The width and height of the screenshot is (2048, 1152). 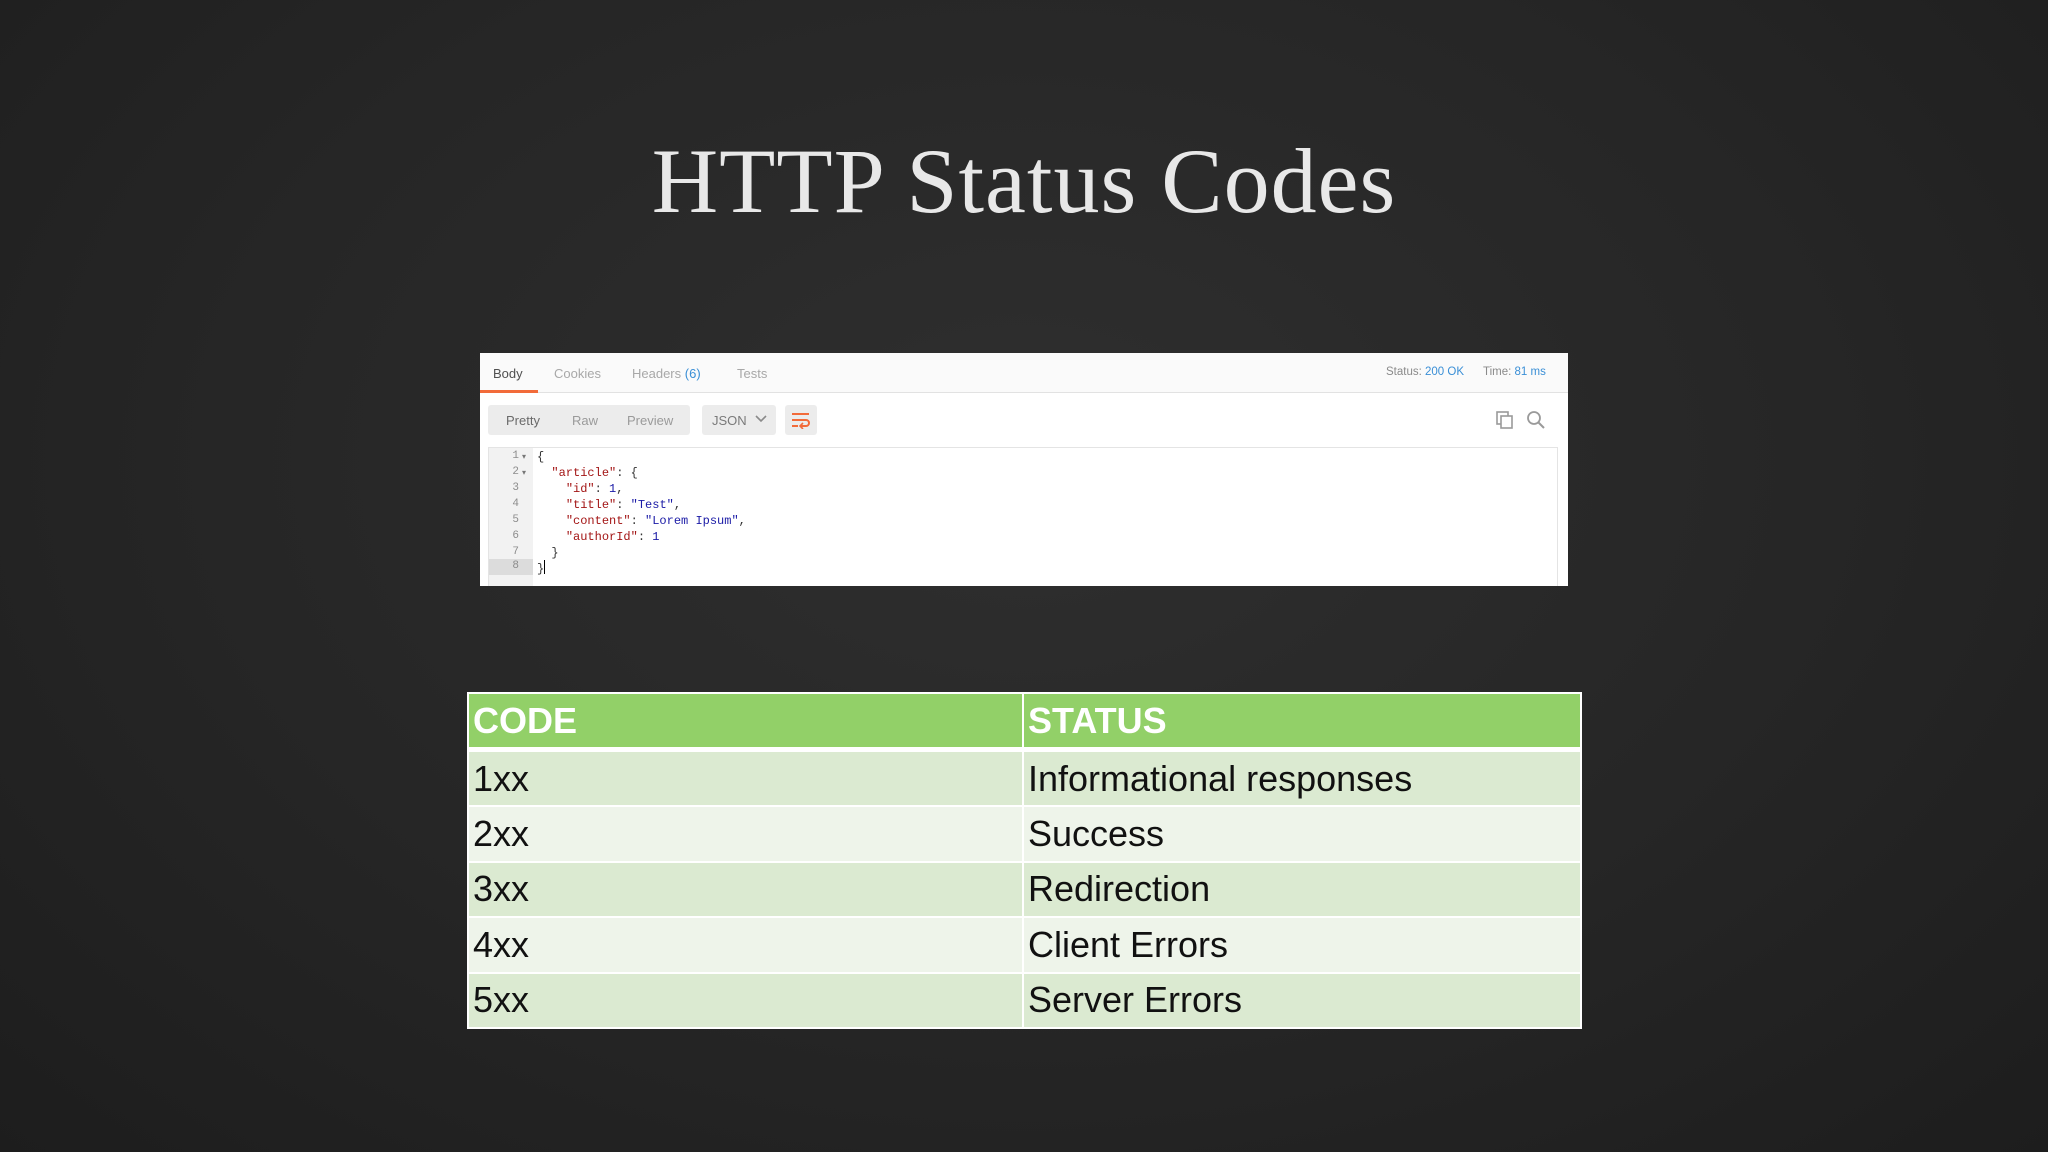 I want to click on pretty-button: Pretty, so click(x=523, y=420).